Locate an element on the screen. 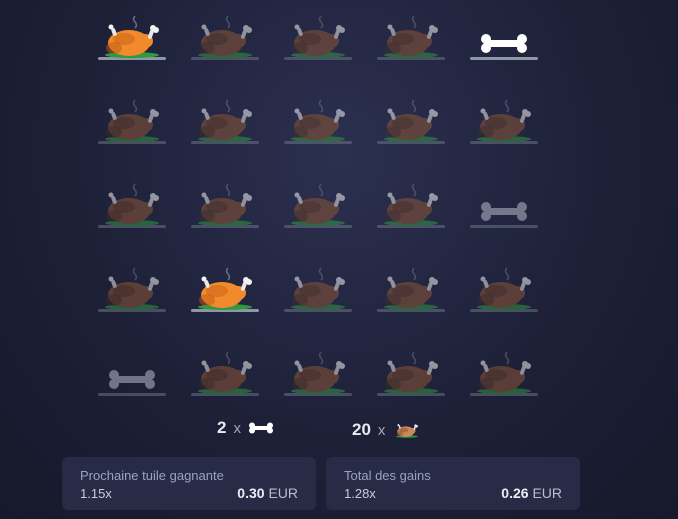  bones-summary: 2 x is located at coordinates (245, 428).